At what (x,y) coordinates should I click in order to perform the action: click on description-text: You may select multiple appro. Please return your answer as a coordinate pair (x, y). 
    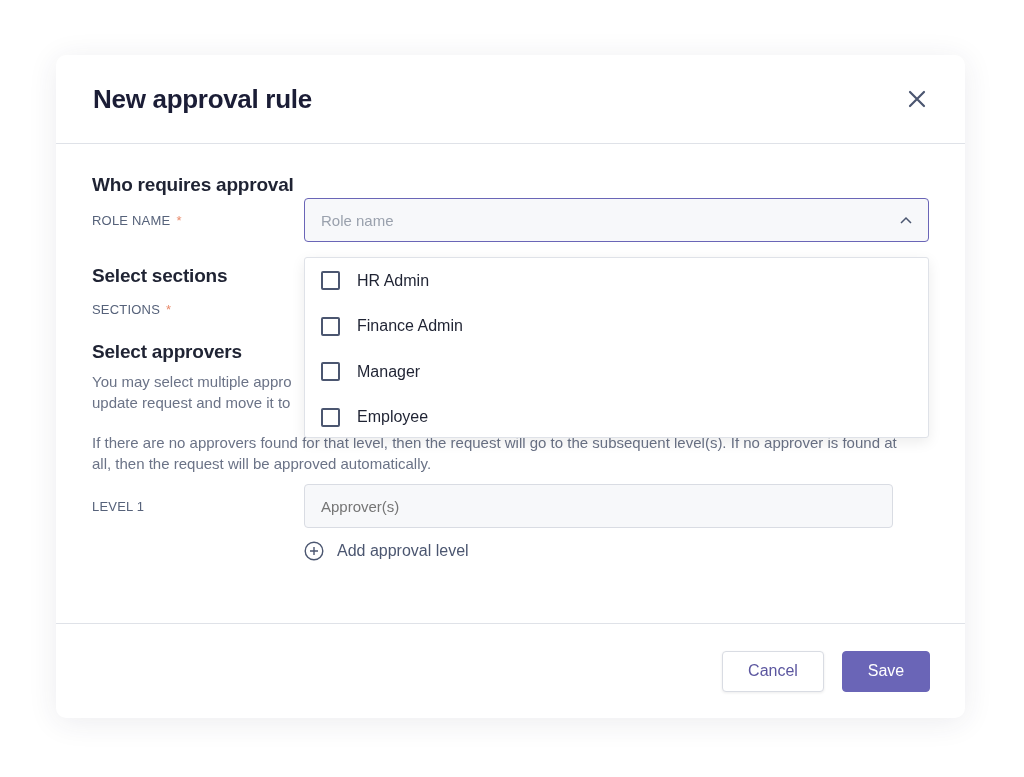
    Looking at the image, I should click on (192, 382).